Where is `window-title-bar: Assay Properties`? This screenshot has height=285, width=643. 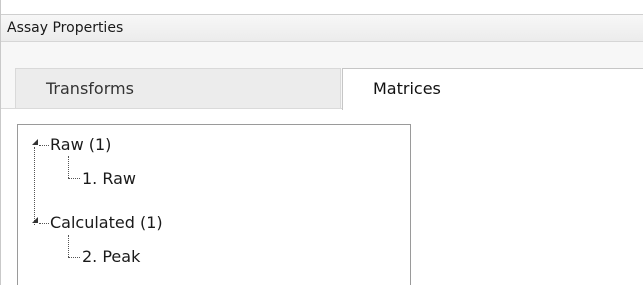 window-title-bar: Assay Properties is located at coordinates (322, 28).